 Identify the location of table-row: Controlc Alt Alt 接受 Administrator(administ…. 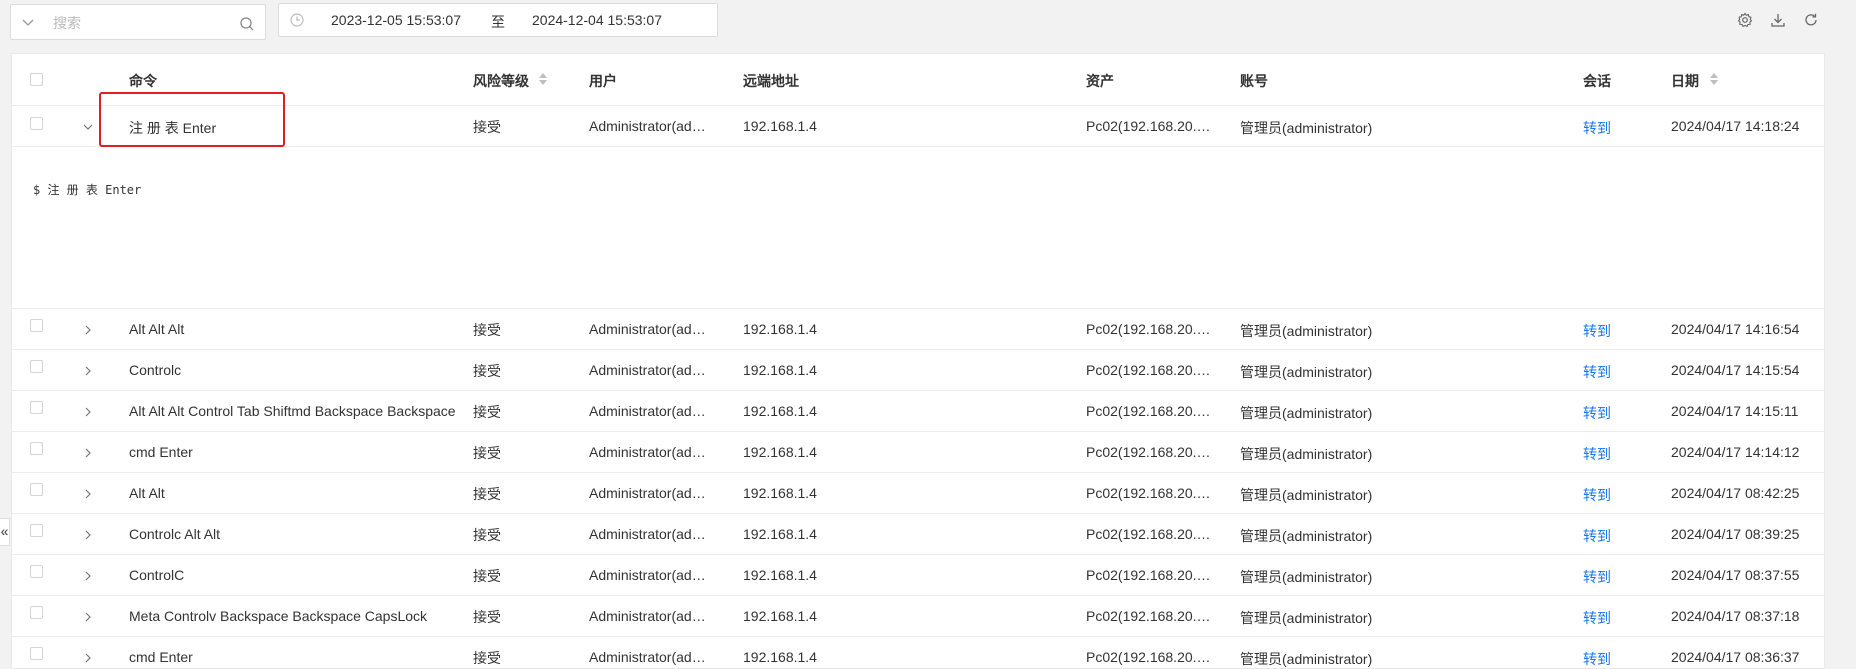
(918, 534).